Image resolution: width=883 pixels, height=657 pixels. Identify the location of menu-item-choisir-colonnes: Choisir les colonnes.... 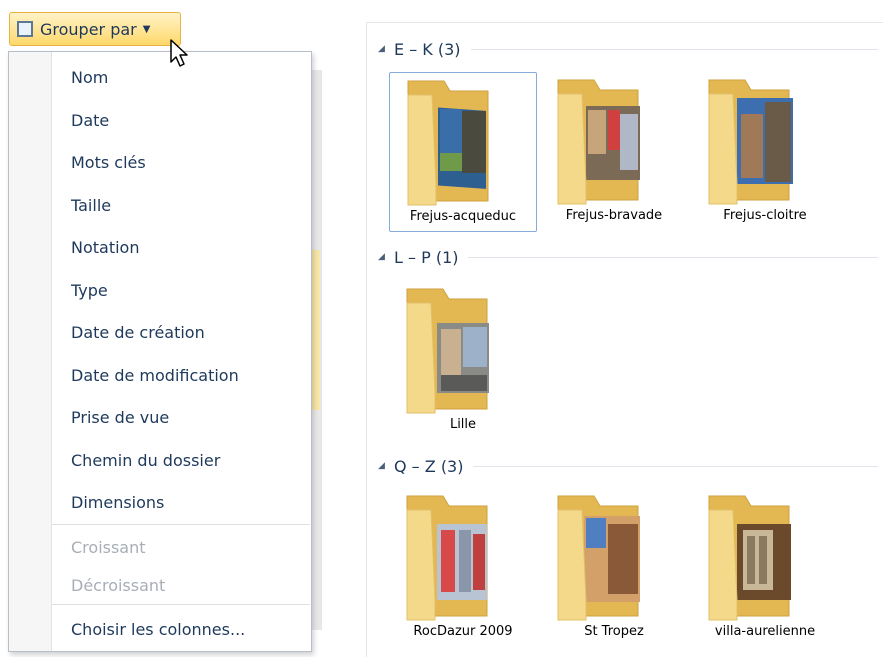
(181, 629).